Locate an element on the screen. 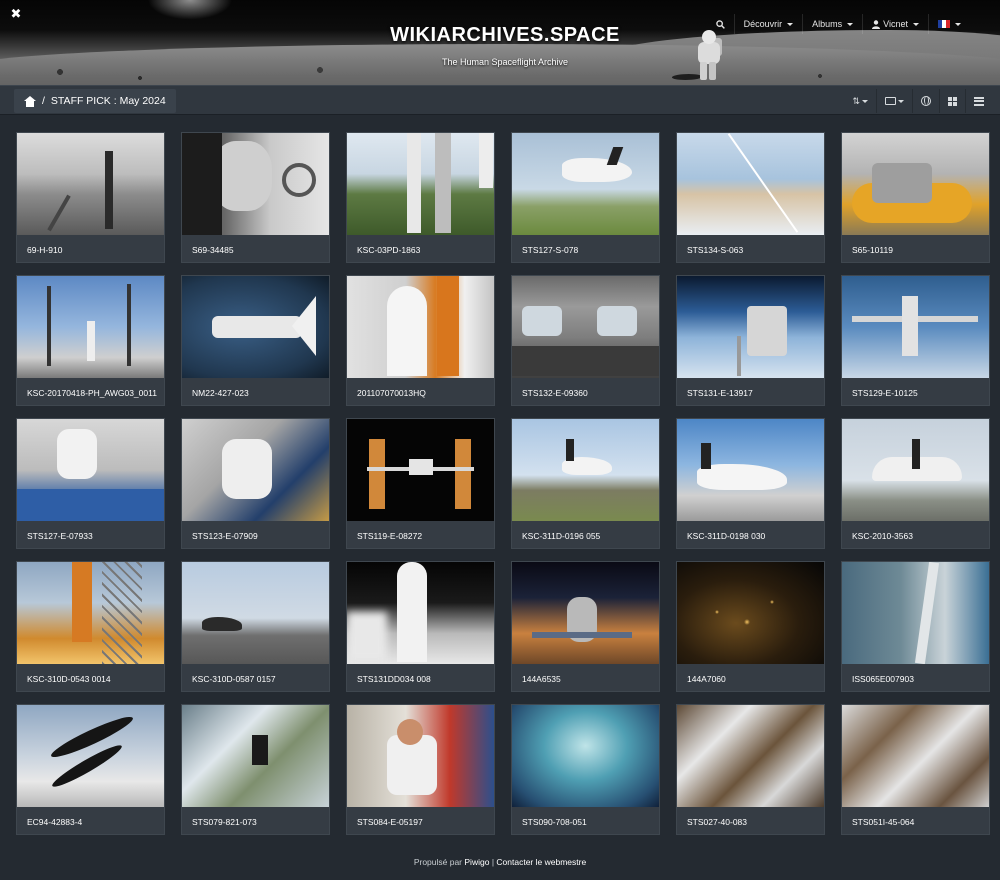  photo-title: STS127-S-078 is located at coordinates (588, 250).